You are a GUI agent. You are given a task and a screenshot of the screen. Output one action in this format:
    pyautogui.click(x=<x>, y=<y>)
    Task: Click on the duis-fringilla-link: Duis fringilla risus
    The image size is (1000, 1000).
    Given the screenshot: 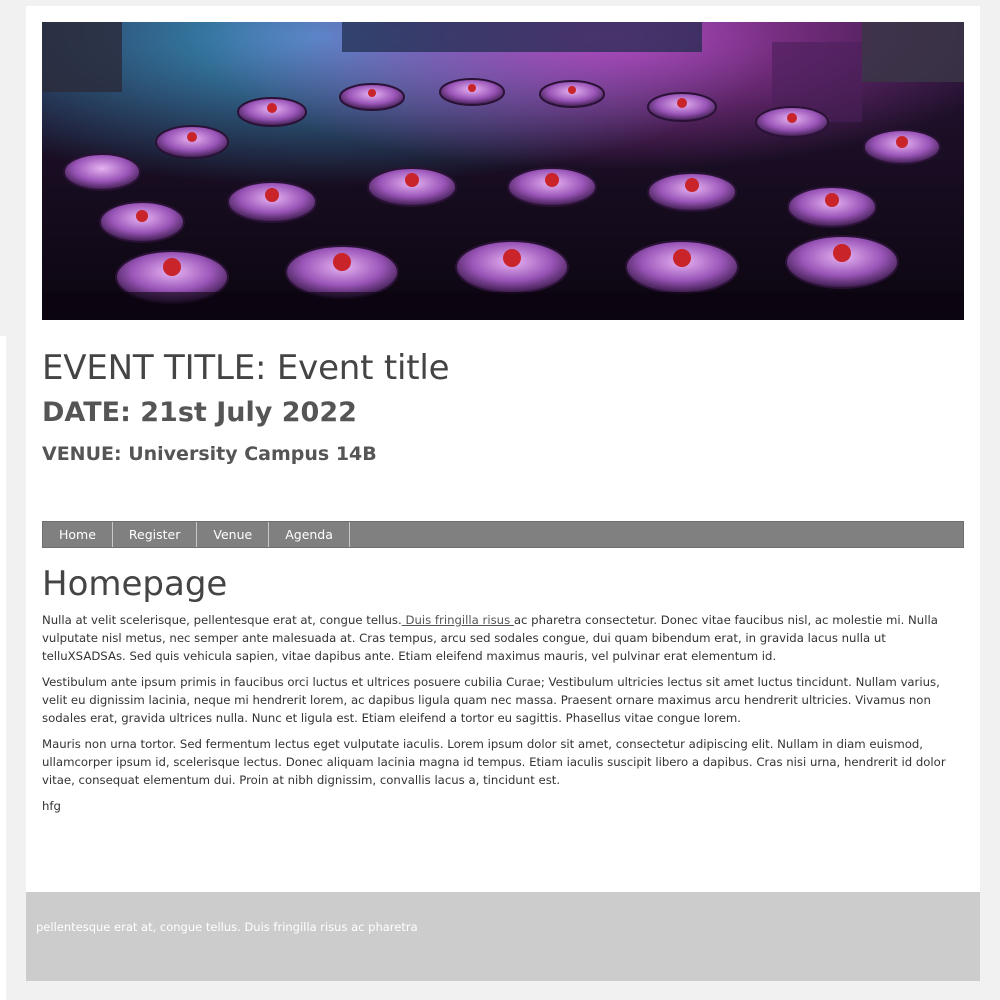 What is the action you would take?
    pyautogui.click(x=458, y=620)
    